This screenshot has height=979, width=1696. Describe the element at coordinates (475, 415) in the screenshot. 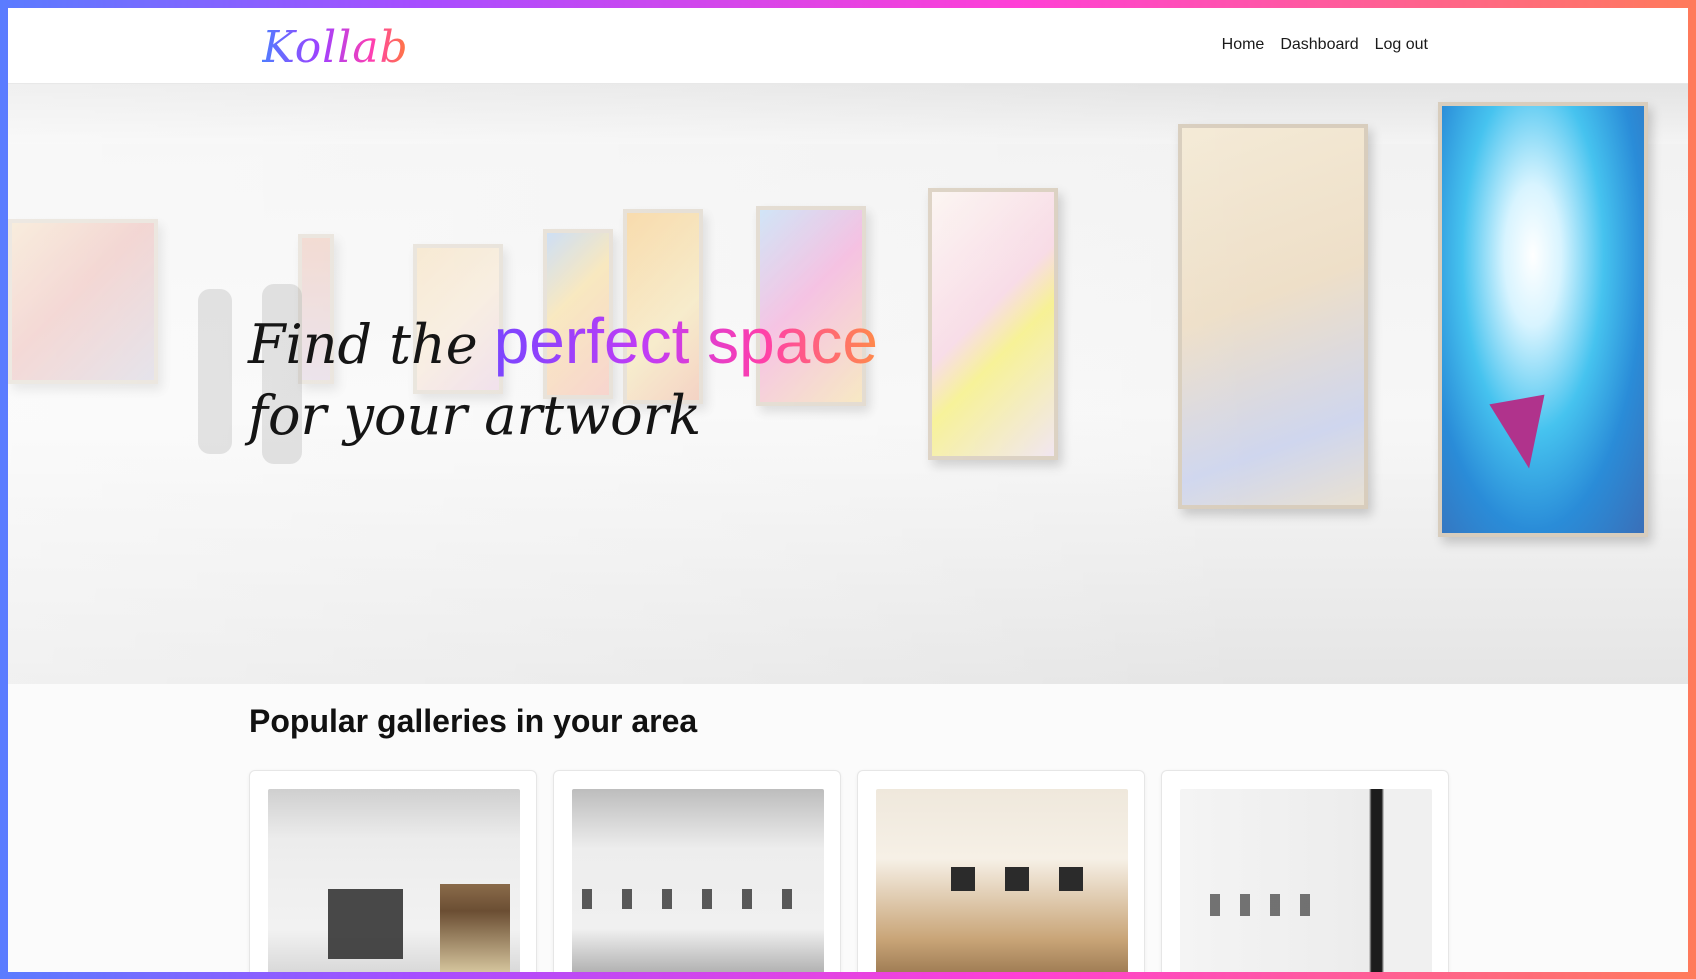

I see `headline-line-2: for your artwork` at that location.